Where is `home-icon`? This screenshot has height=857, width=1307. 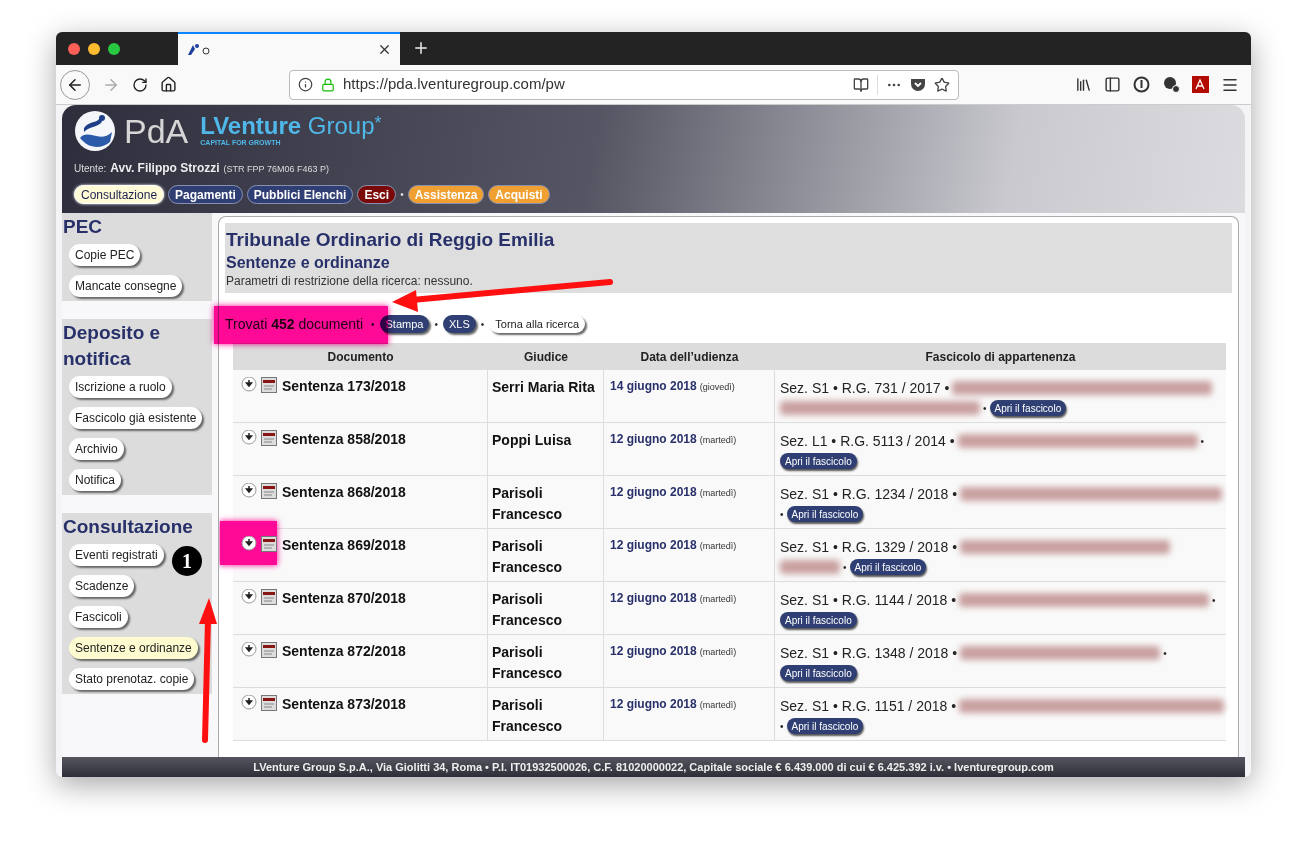
home-icon is located at coordinates (168, 84).